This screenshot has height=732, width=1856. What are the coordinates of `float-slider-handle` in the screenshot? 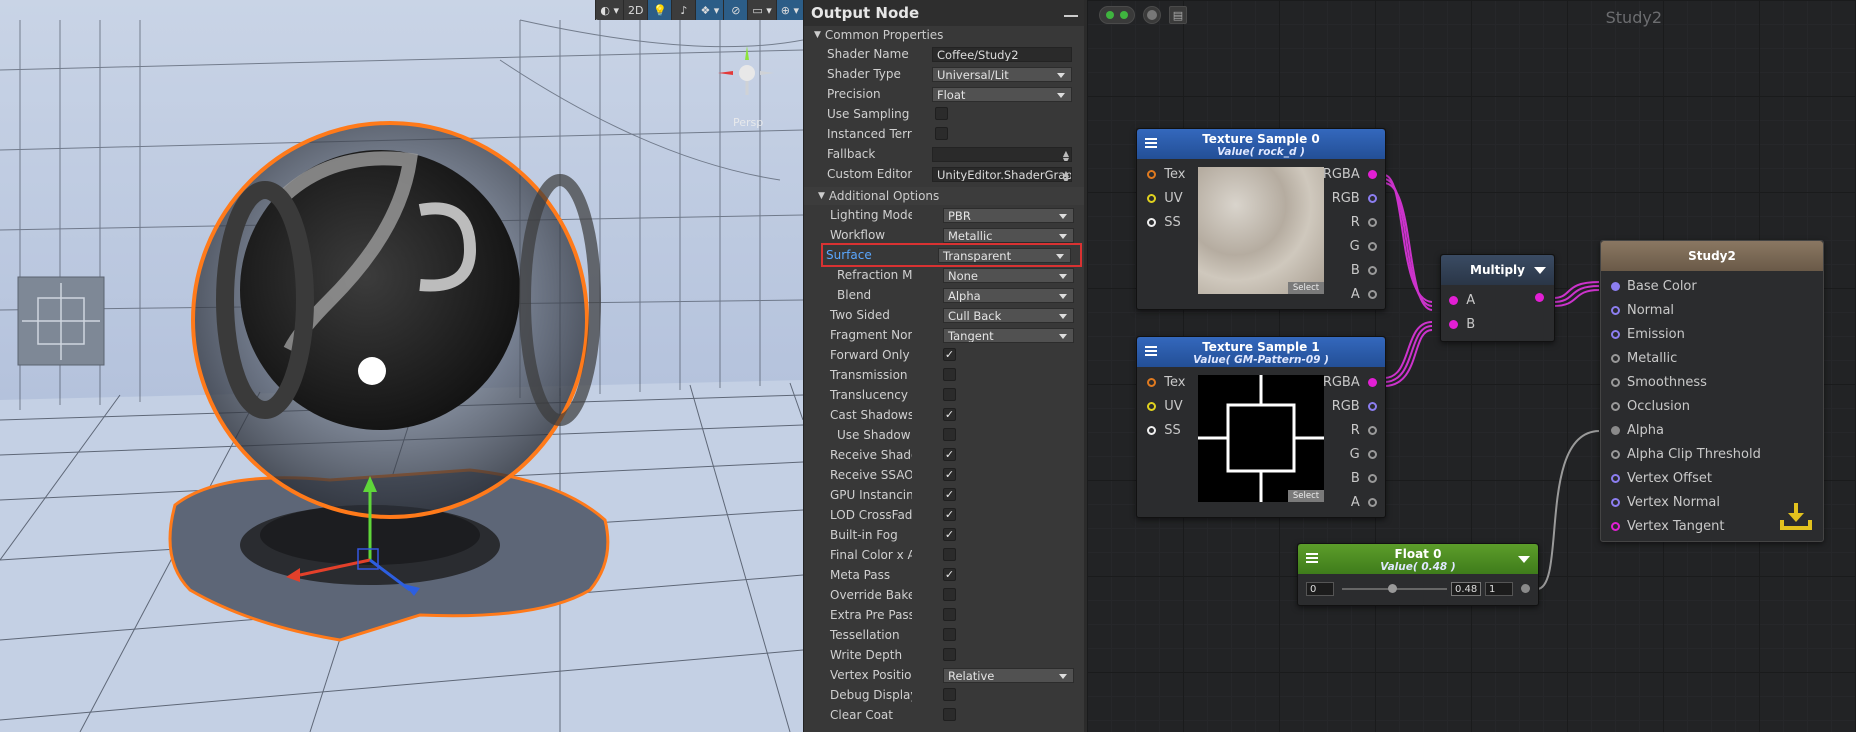 It's located at (1393, 588).